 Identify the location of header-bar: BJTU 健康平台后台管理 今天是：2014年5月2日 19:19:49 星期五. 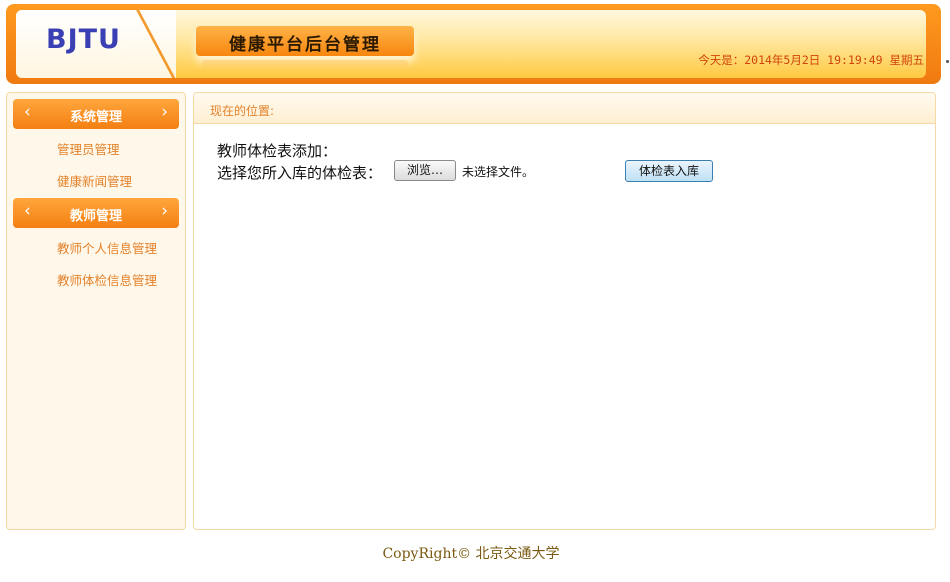
(473, 44).